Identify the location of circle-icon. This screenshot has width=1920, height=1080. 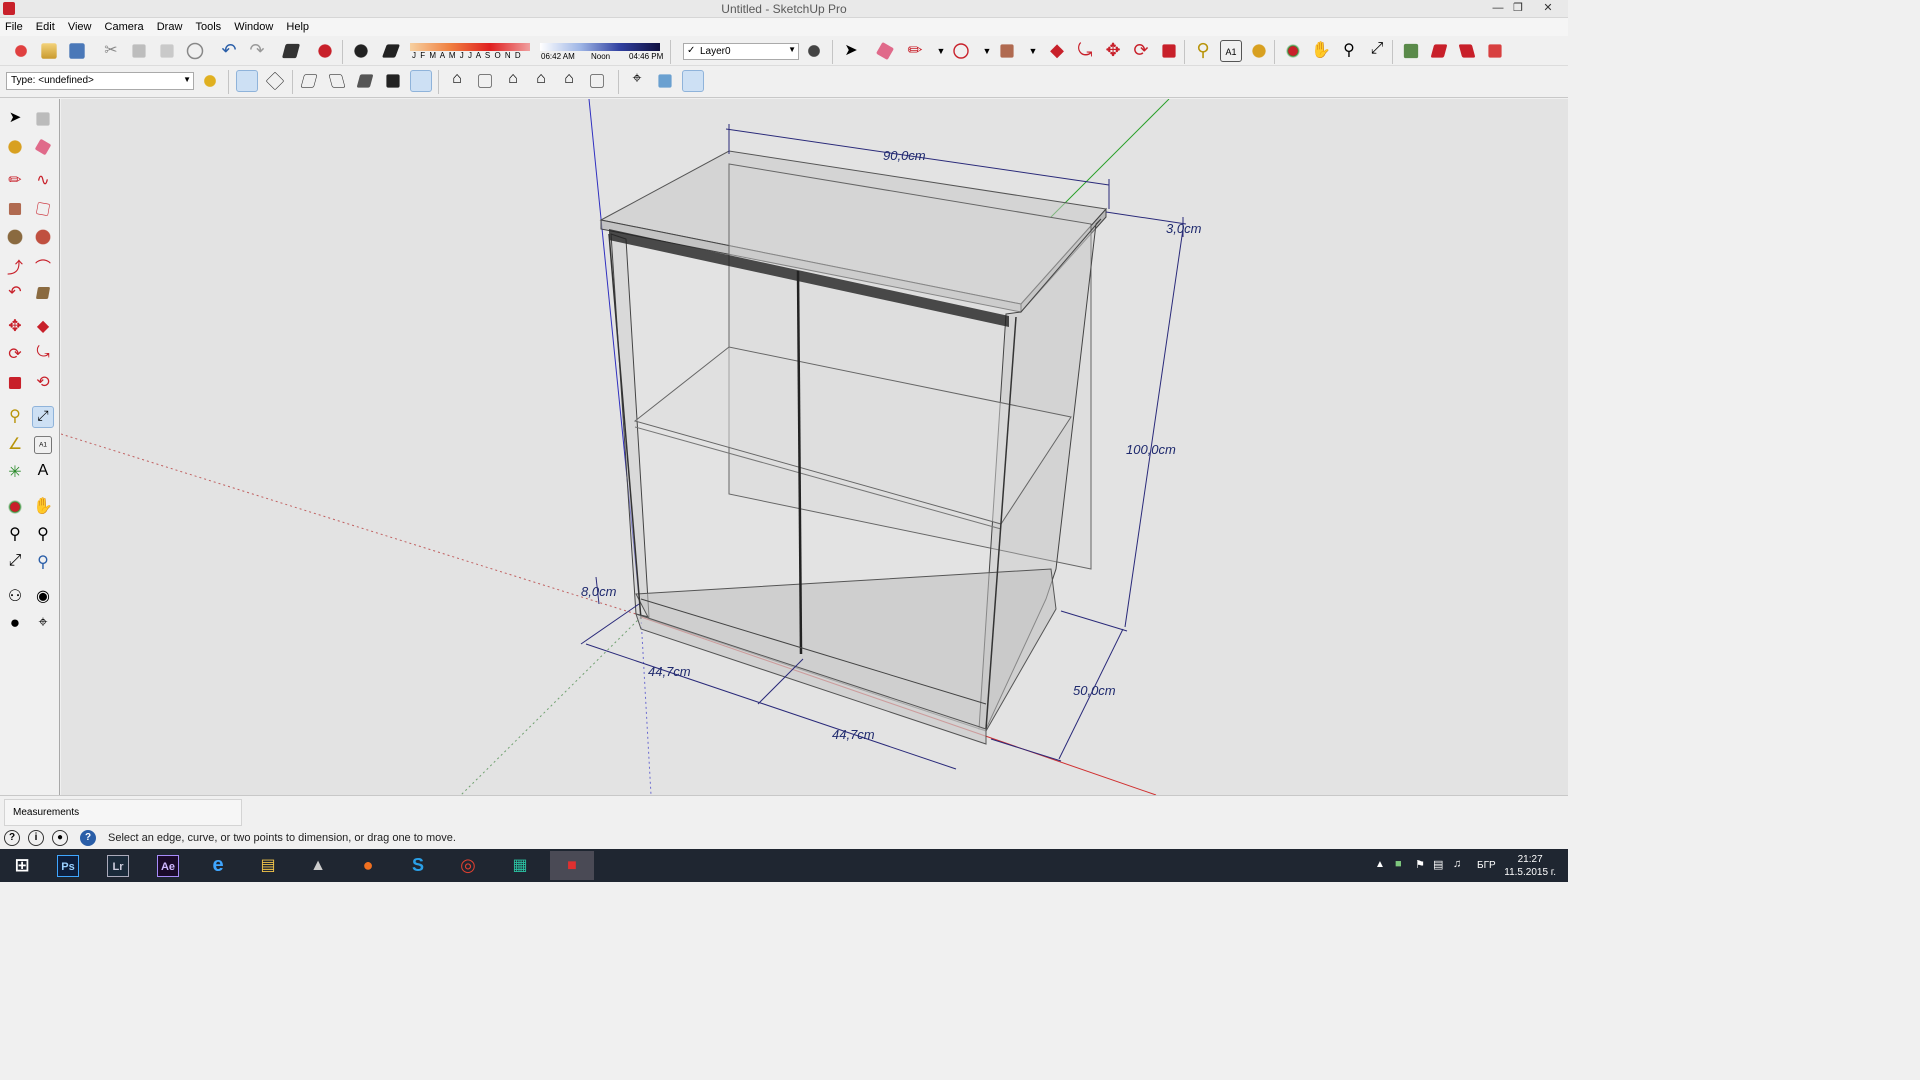
(15, 237).